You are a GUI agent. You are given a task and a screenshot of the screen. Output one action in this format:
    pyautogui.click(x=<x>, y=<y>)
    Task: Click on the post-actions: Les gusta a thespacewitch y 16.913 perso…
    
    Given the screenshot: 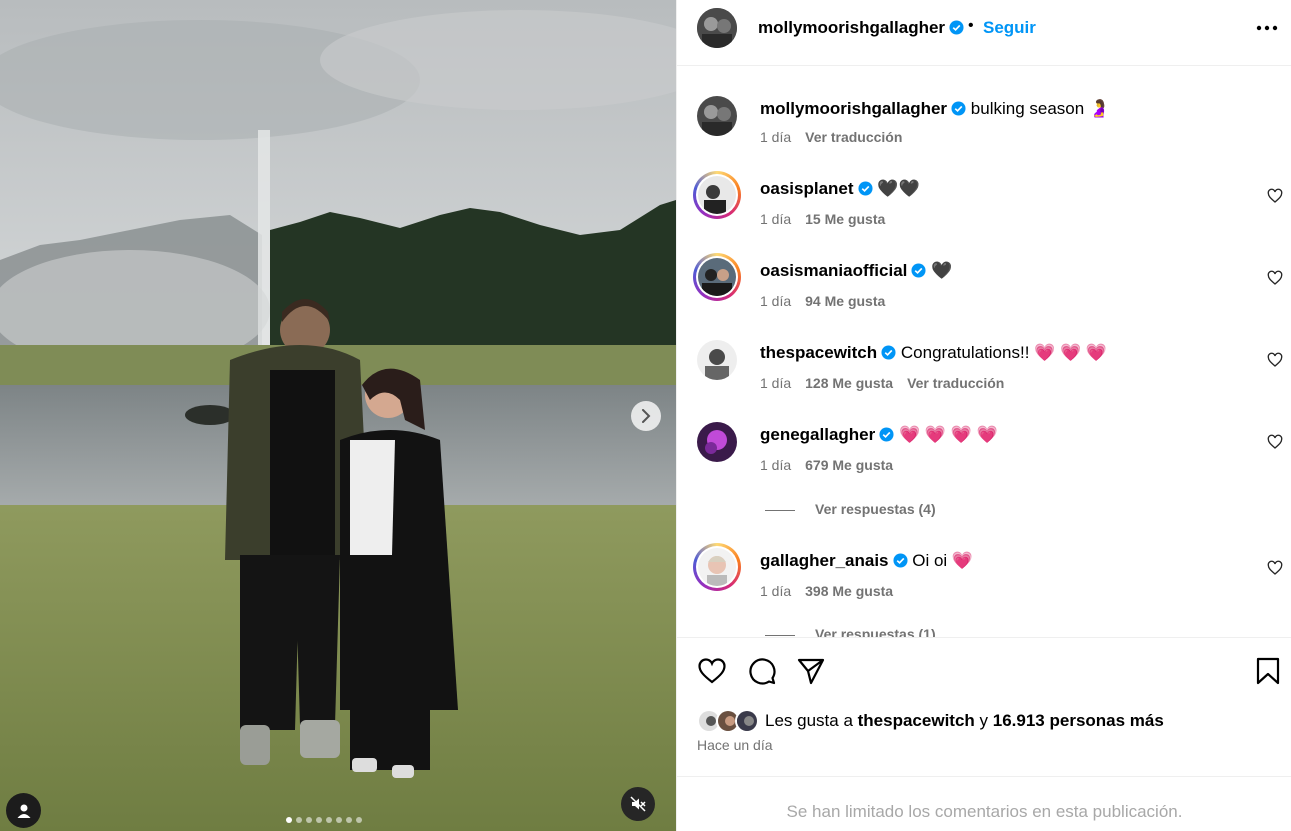 What is the action you would take?
    pyautogui.click(x=984, y=707)
    